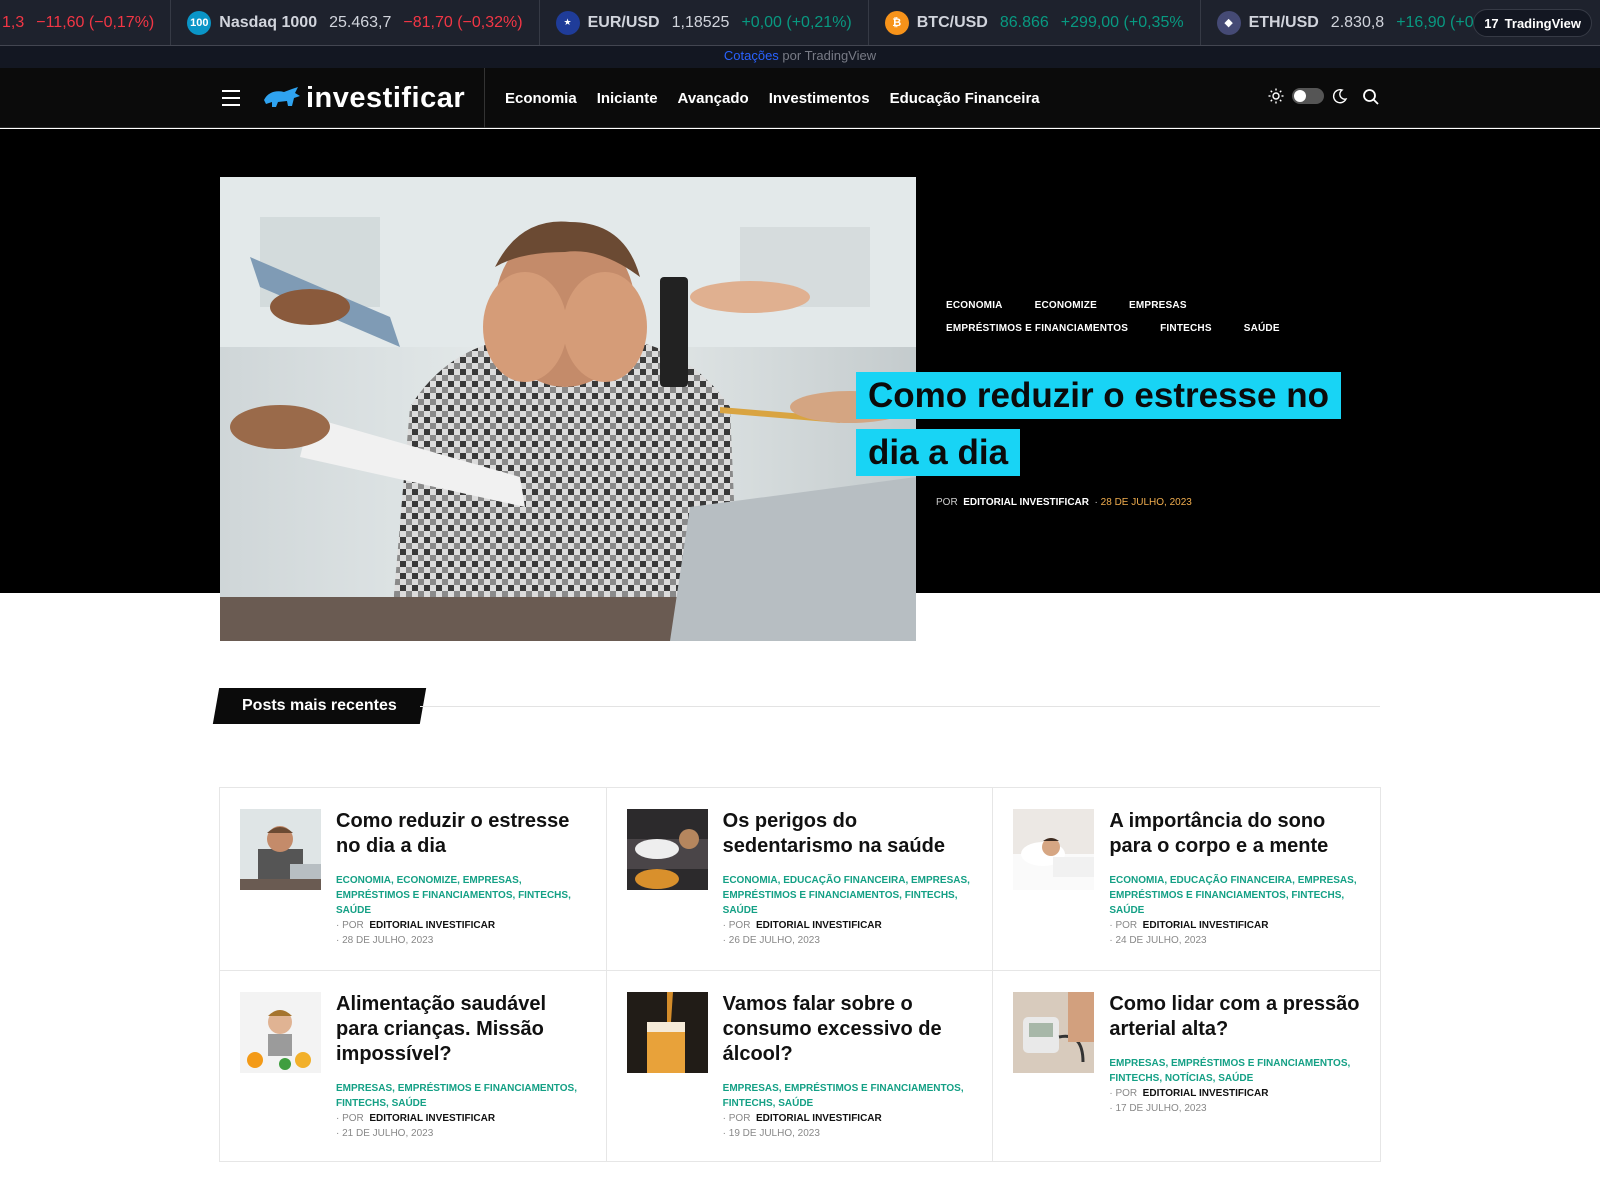 This screenshot has height=1200, width=1600. What do you see at coordinates (541, 98) in the screenshot?
I see `nav-item-economia: Economia` at bounding box center [541, 98].